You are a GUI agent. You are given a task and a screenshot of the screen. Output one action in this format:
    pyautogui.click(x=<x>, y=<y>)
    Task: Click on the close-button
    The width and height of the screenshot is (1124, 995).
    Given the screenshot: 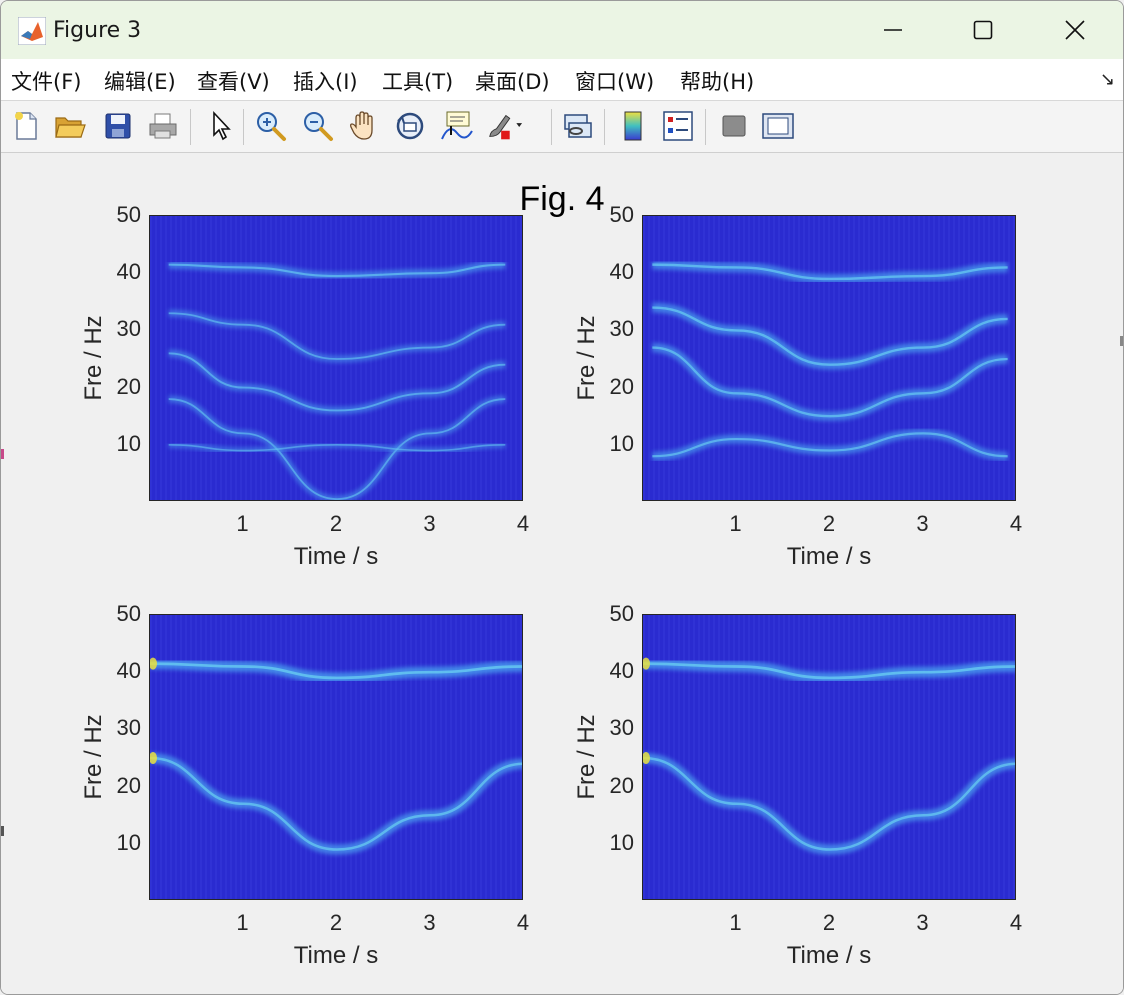 What is the action you would take?
    pyautogui.click(x=1075, y=30)
    